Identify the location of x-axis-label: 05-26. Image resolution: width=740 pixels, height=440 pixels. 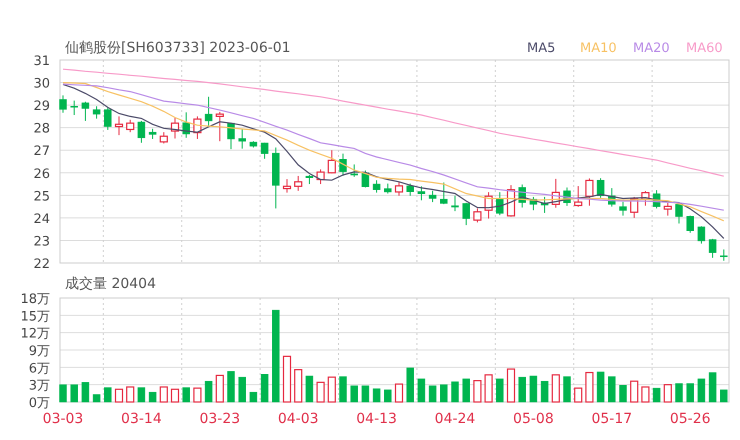
(690, 419).